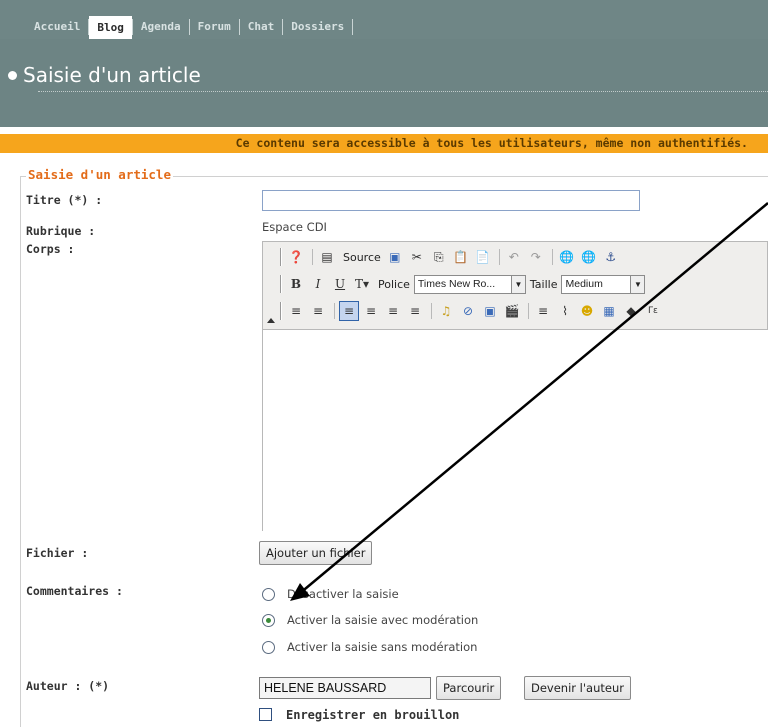 The image size is (768, 727). What do you see at coordinates (577, 688) in the screenshot?
I see `become-author-button: Devenir l'auteur` at bounding box center [577, 688].